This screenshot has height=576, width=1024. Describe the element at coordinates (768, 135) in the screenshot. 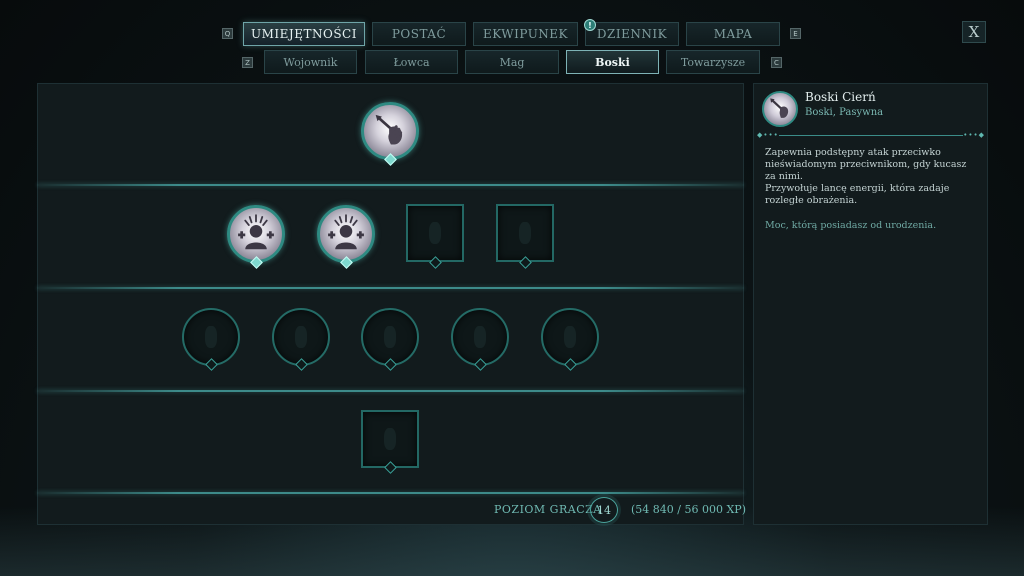

I see `ornament-left: ◆•••` at that location.